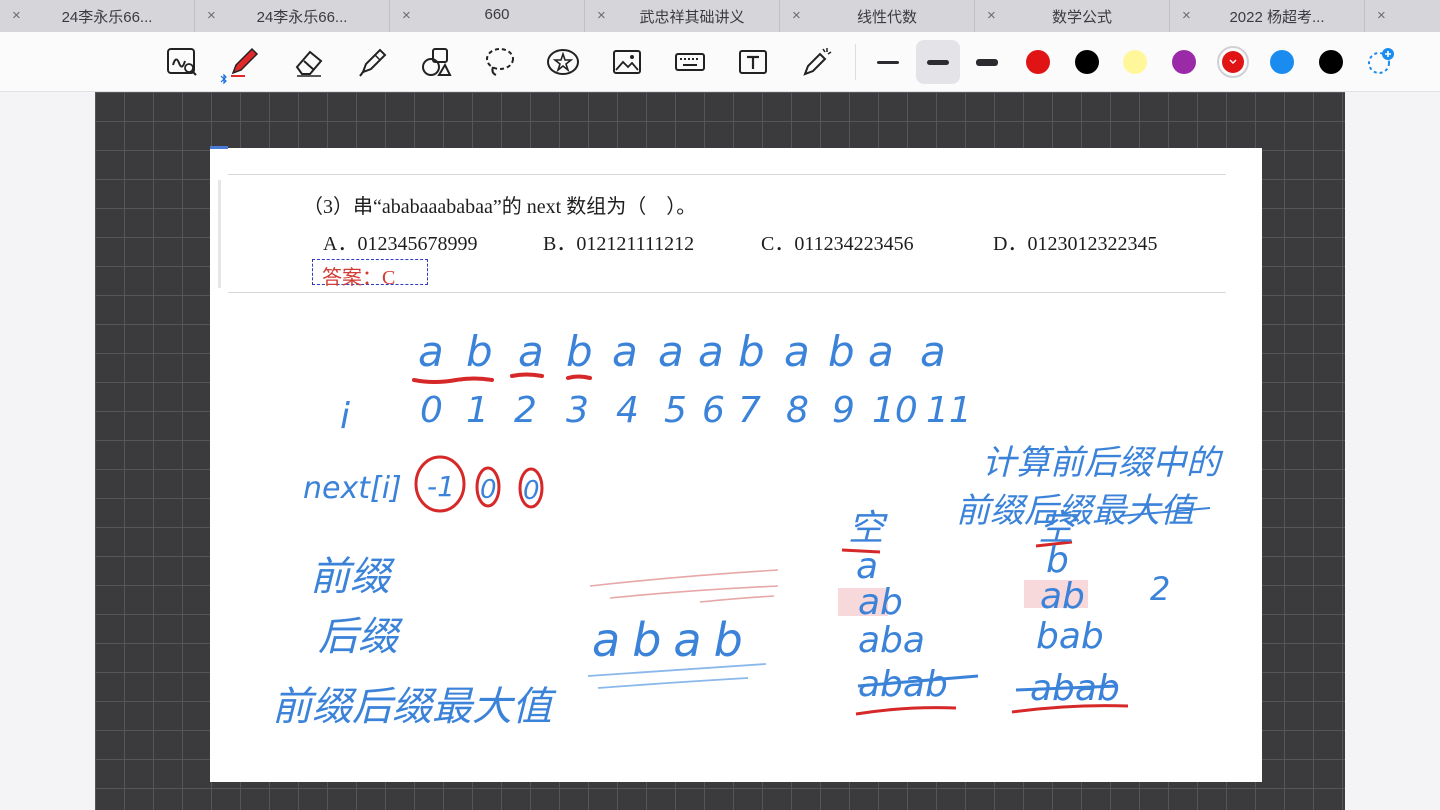 This screenshot has height=810, width=1440. Describe the element at coordinates (1400, 16) in the screenshot. I see `tab-8: ×` at that location.